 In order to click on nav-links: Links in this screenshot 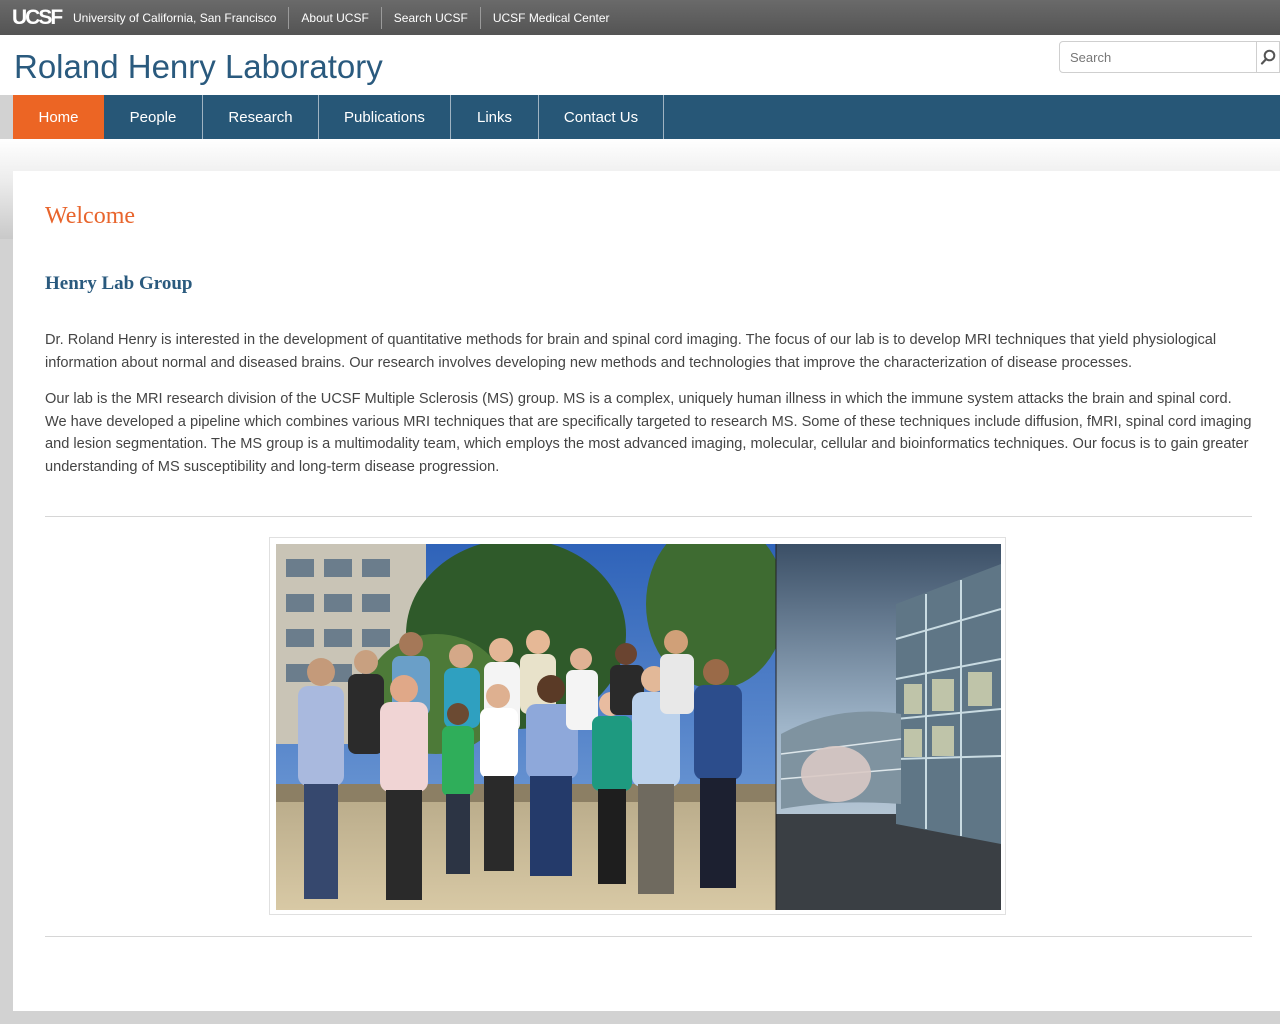, I will do `click(495, 117)`.